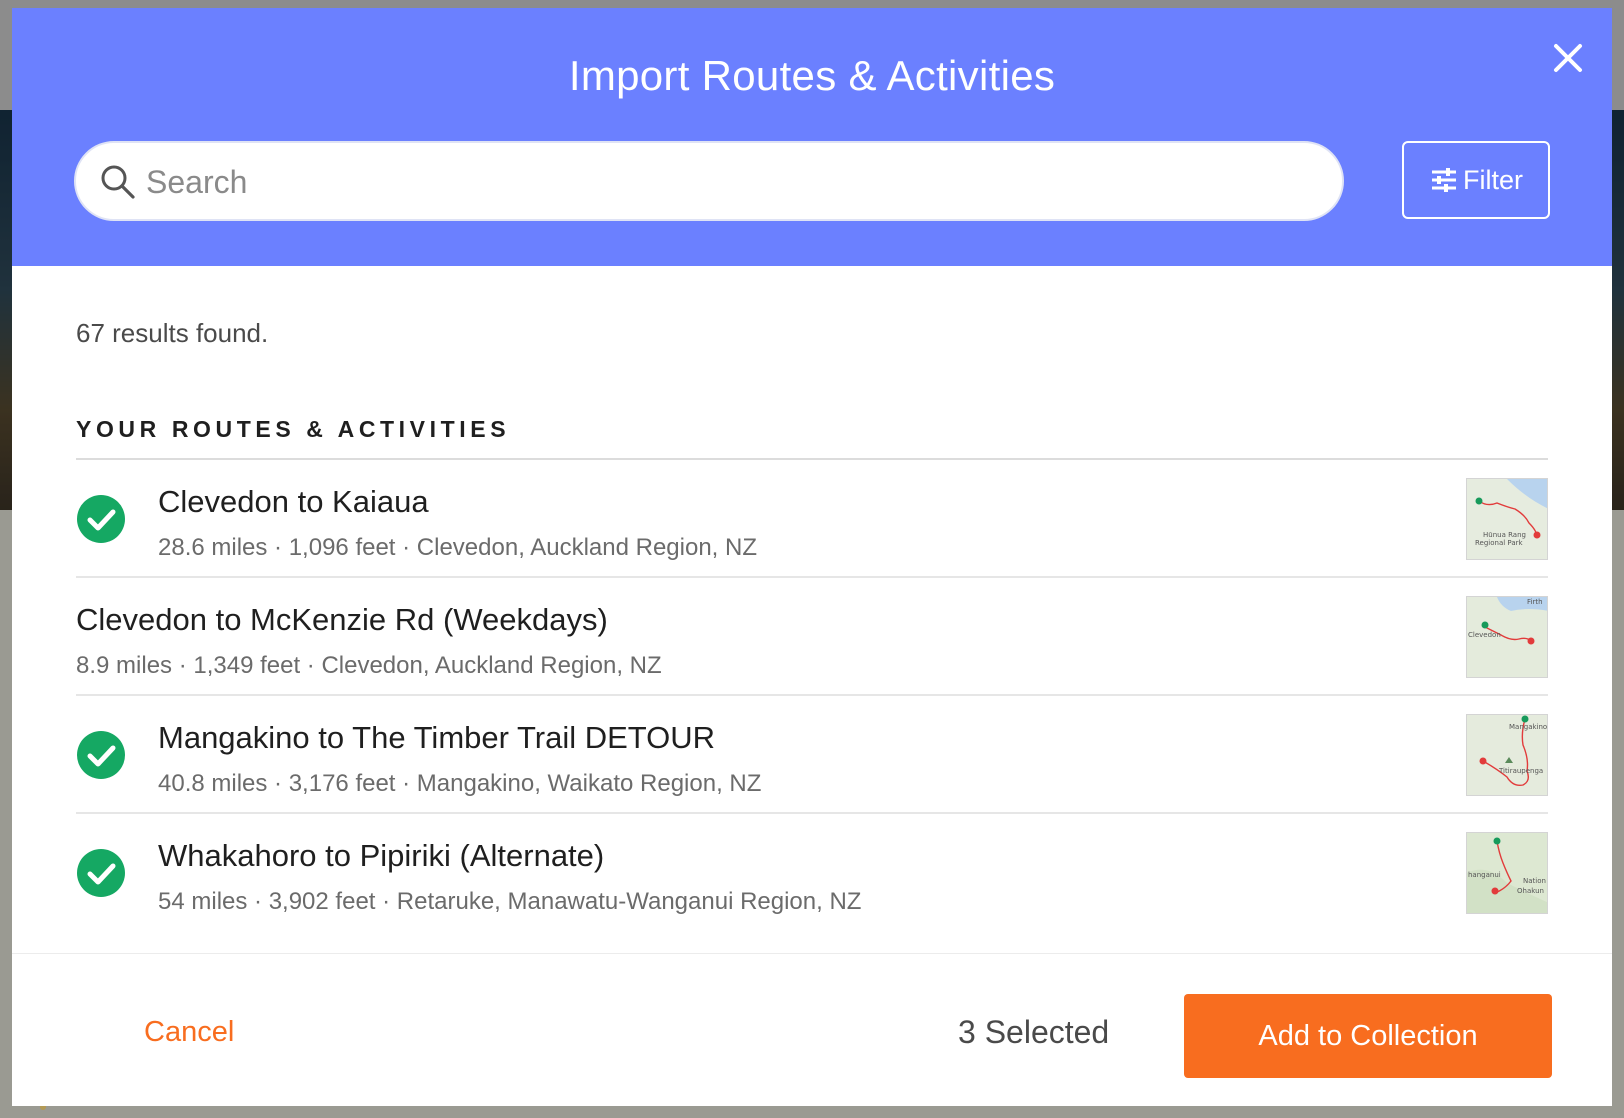 This screenshot has width=1624, height=1118. What do you see at coordinates (1534, 881) in the screenshot?
I see `map-label: Nation` at bounding box center [1534, 881].